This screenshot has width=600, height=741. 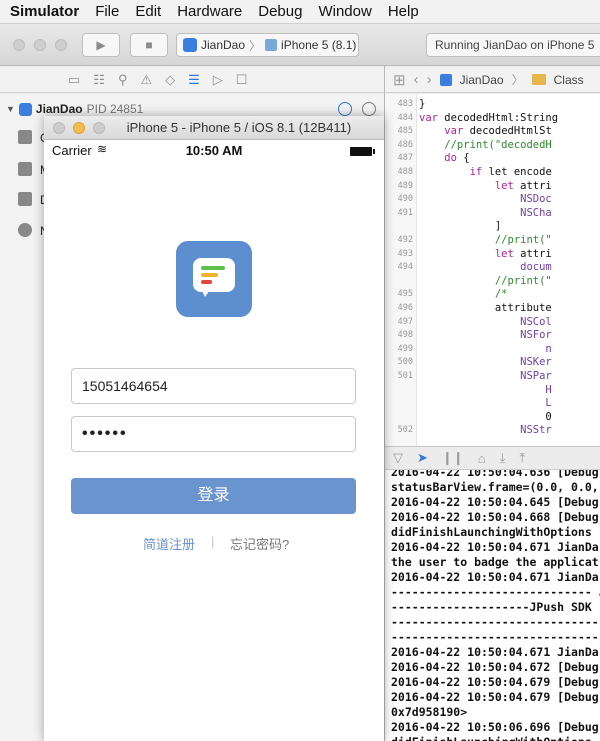 What do you see at coordinates (485, 376) in the screenshot?
I see `code-line: NSPar` at bounding box center [485, 376].